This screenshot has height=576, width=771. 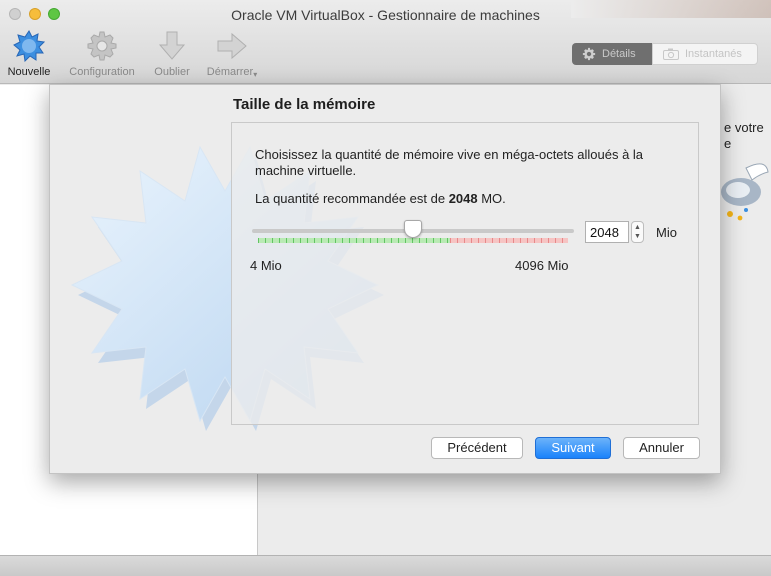 What do you see at coordinates (637, 227) in the screenshot?
I see `stepper-up-icon: ▲` at bounding box center [637, 227].